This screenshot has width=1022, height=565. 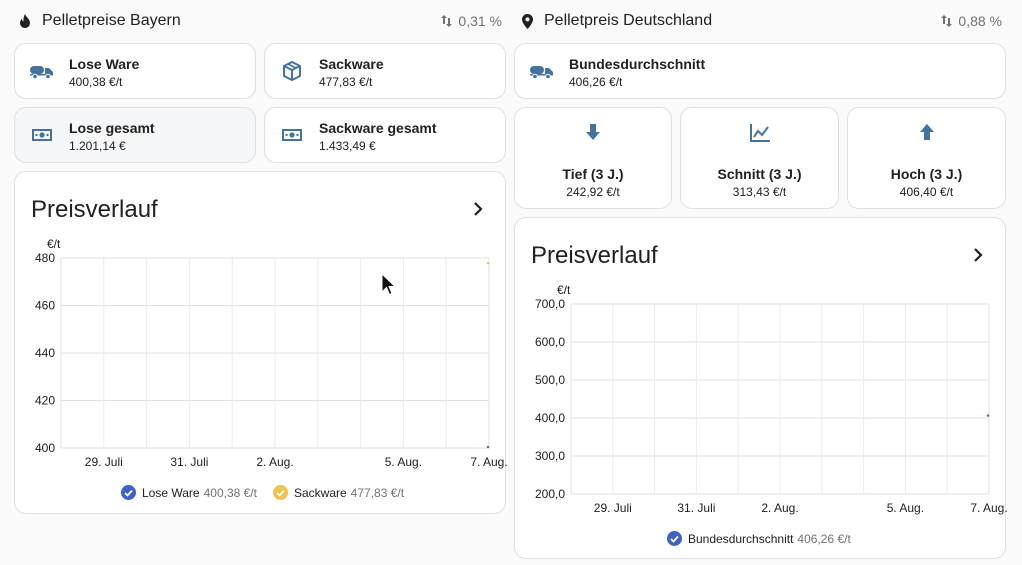 I want to click on fire-icon, so click(x=25, y=21).